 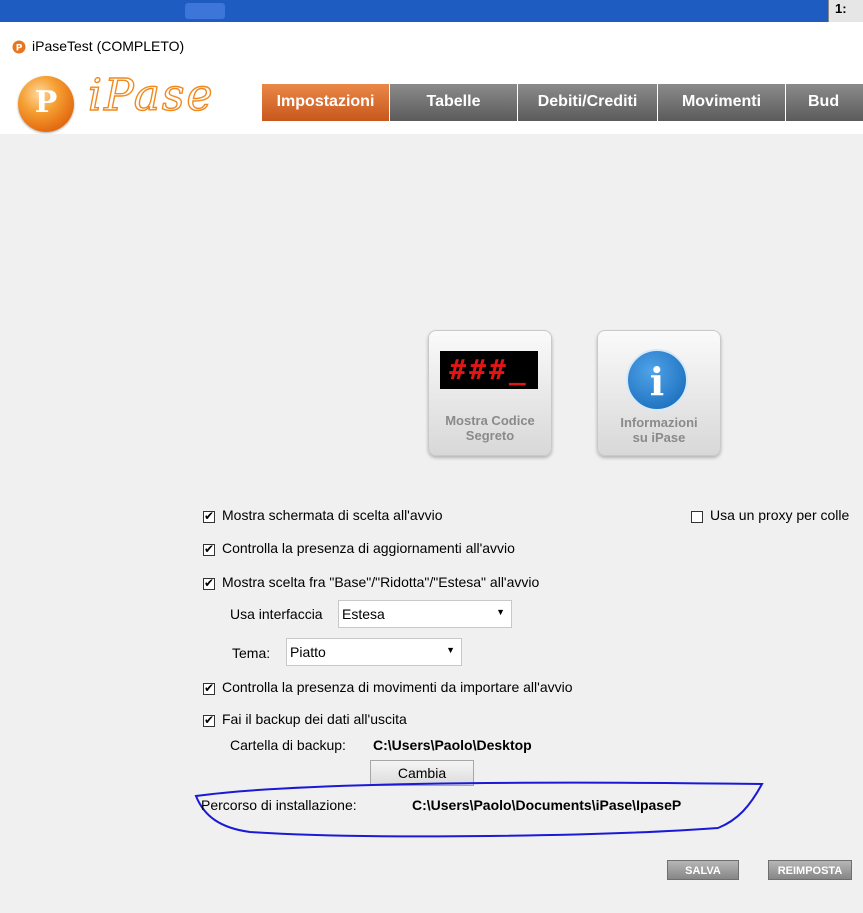 I want to click on menu-item-movimenti: Movimenti, so click(x=722, y=102).